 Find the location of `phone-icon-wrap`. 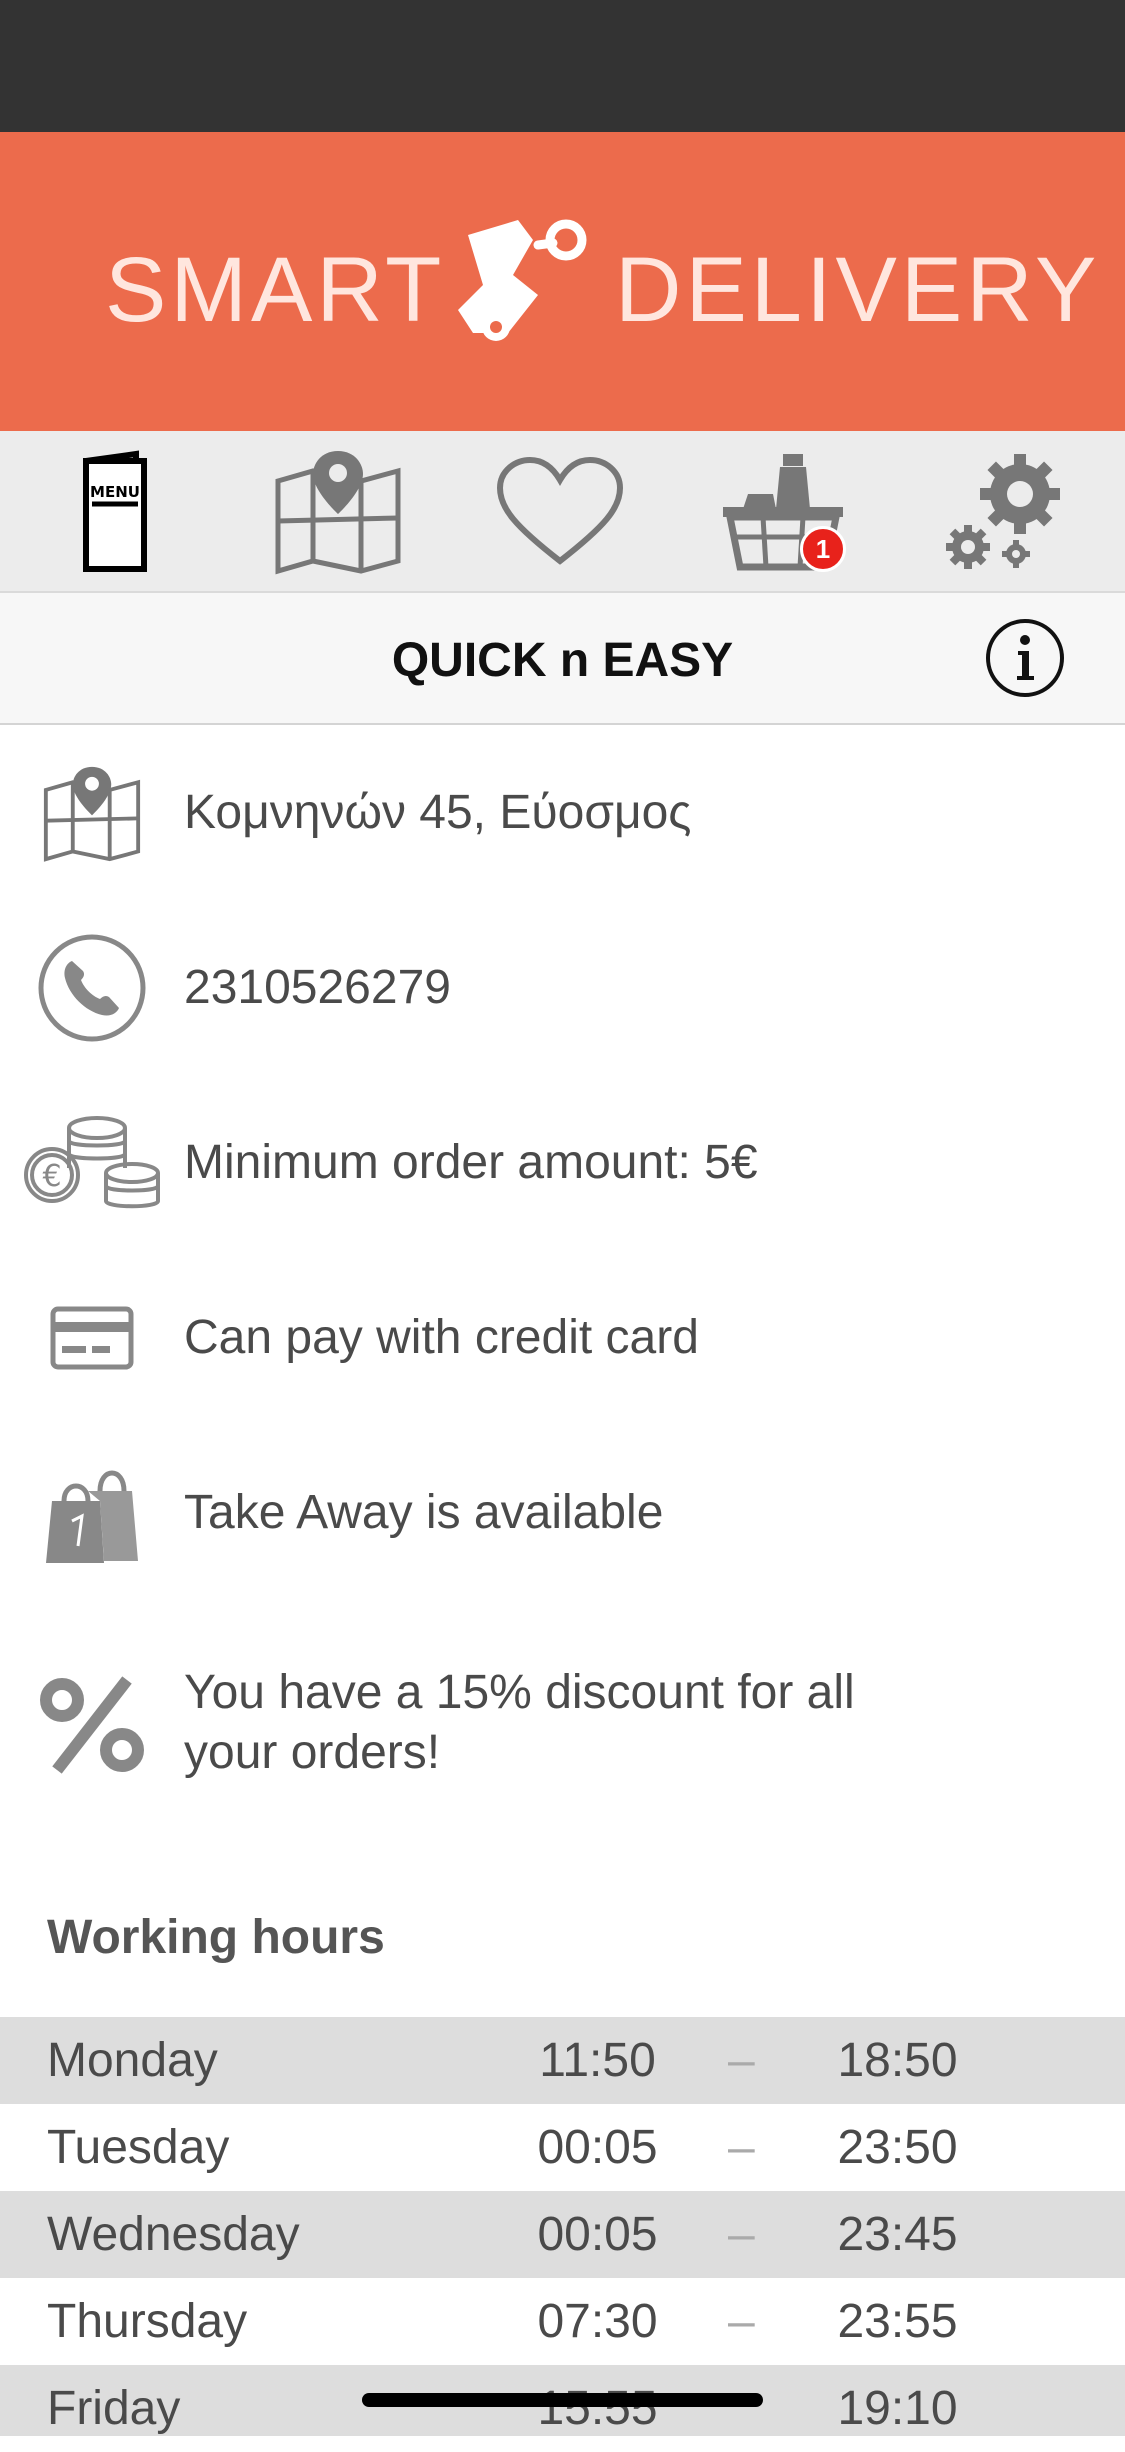

phone-icon-wrap is located at coordinates (92, 988).